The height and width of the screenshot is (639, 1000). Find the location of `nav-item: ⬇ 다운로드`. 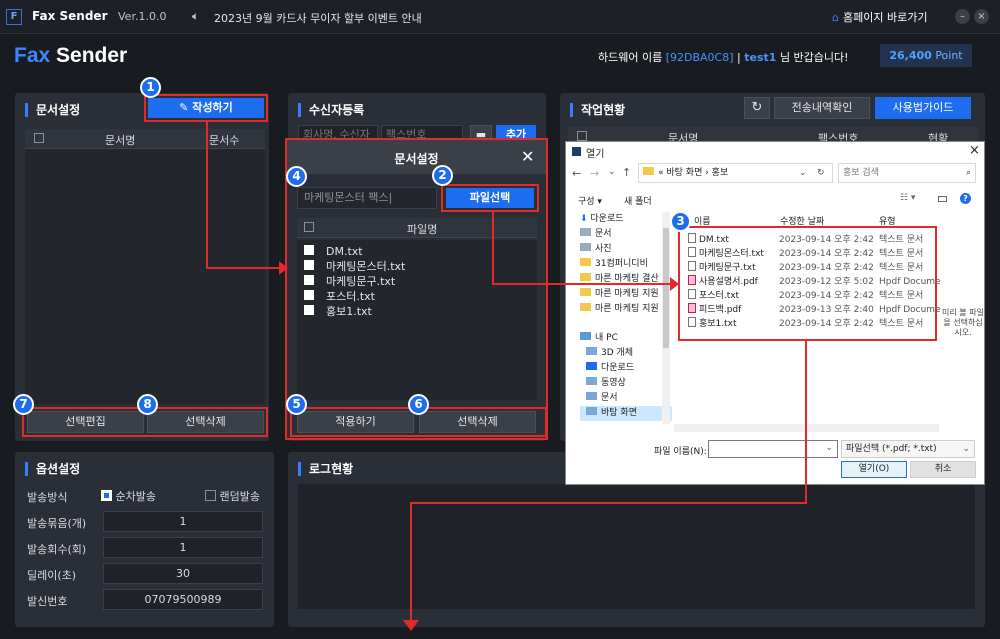

nav-item: ⬇ 다운로드 is located at coordinates (626, 219).